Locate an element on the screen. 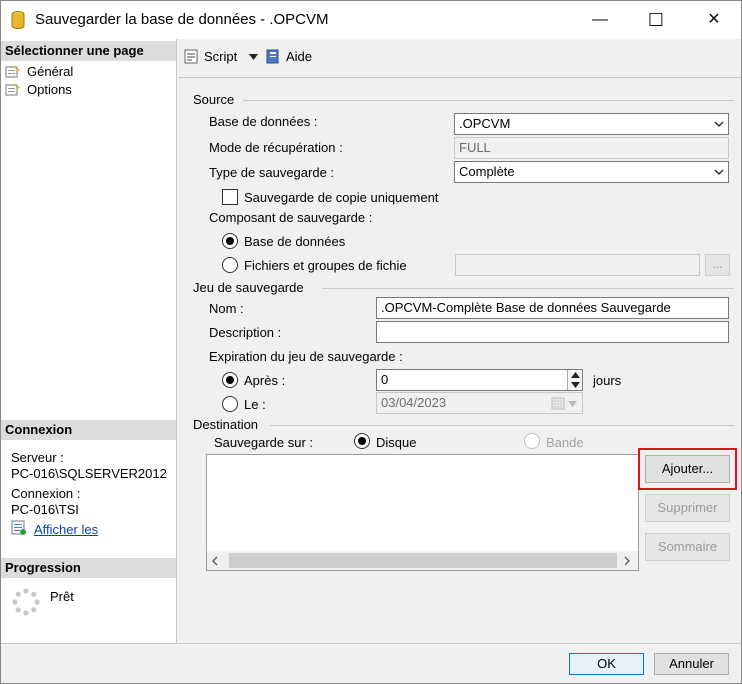 The height and width of the screenshot is (684, 742). bottom-bar: OK Annuler is located at coordinates (371, 663).